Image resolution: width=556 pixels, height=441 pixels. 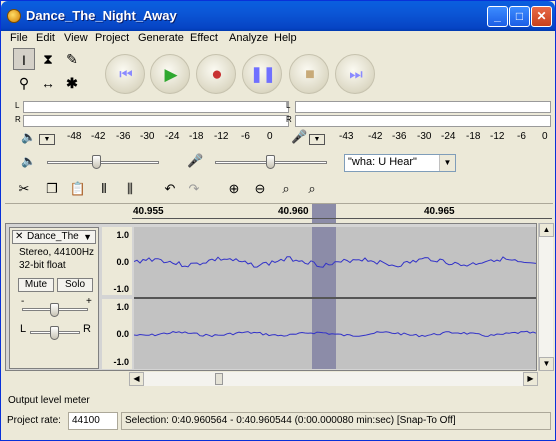 I want to click on project-rate-field: 44100, so click(x=93, y=421).